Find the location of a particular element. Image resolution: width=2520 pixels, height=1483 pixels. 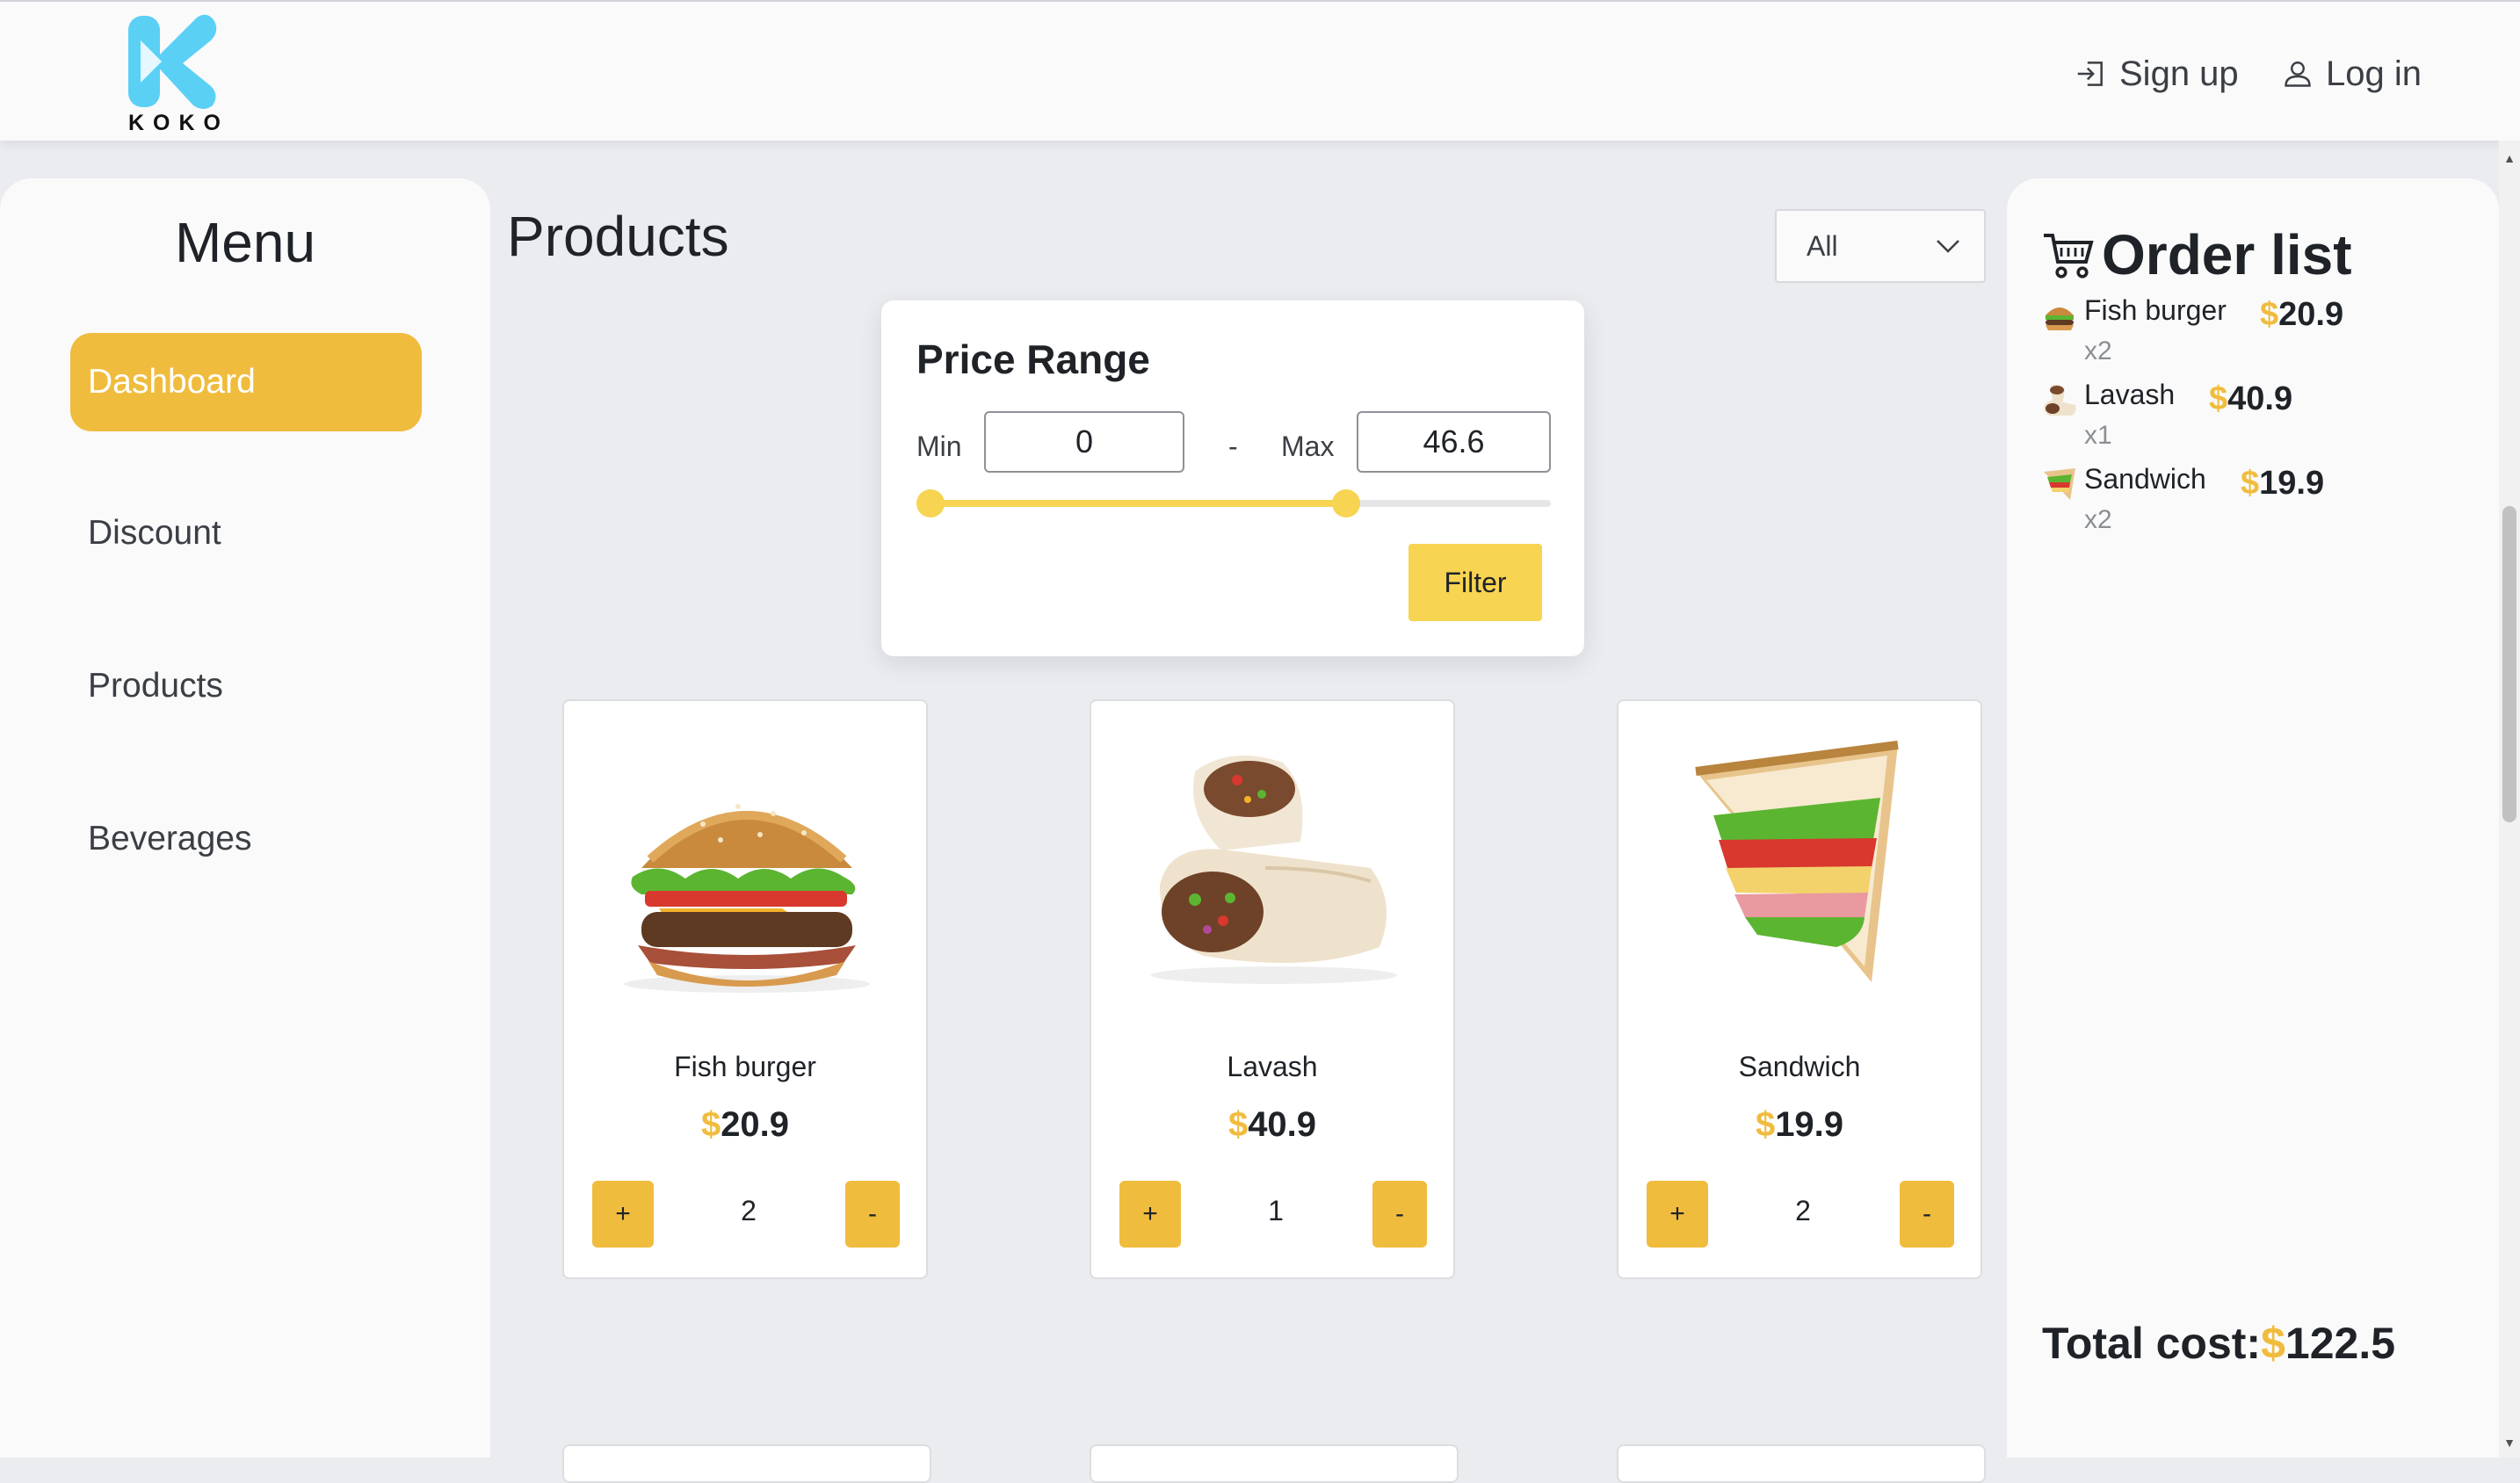

sign-in-icon is located at coordinates (2090, 73).